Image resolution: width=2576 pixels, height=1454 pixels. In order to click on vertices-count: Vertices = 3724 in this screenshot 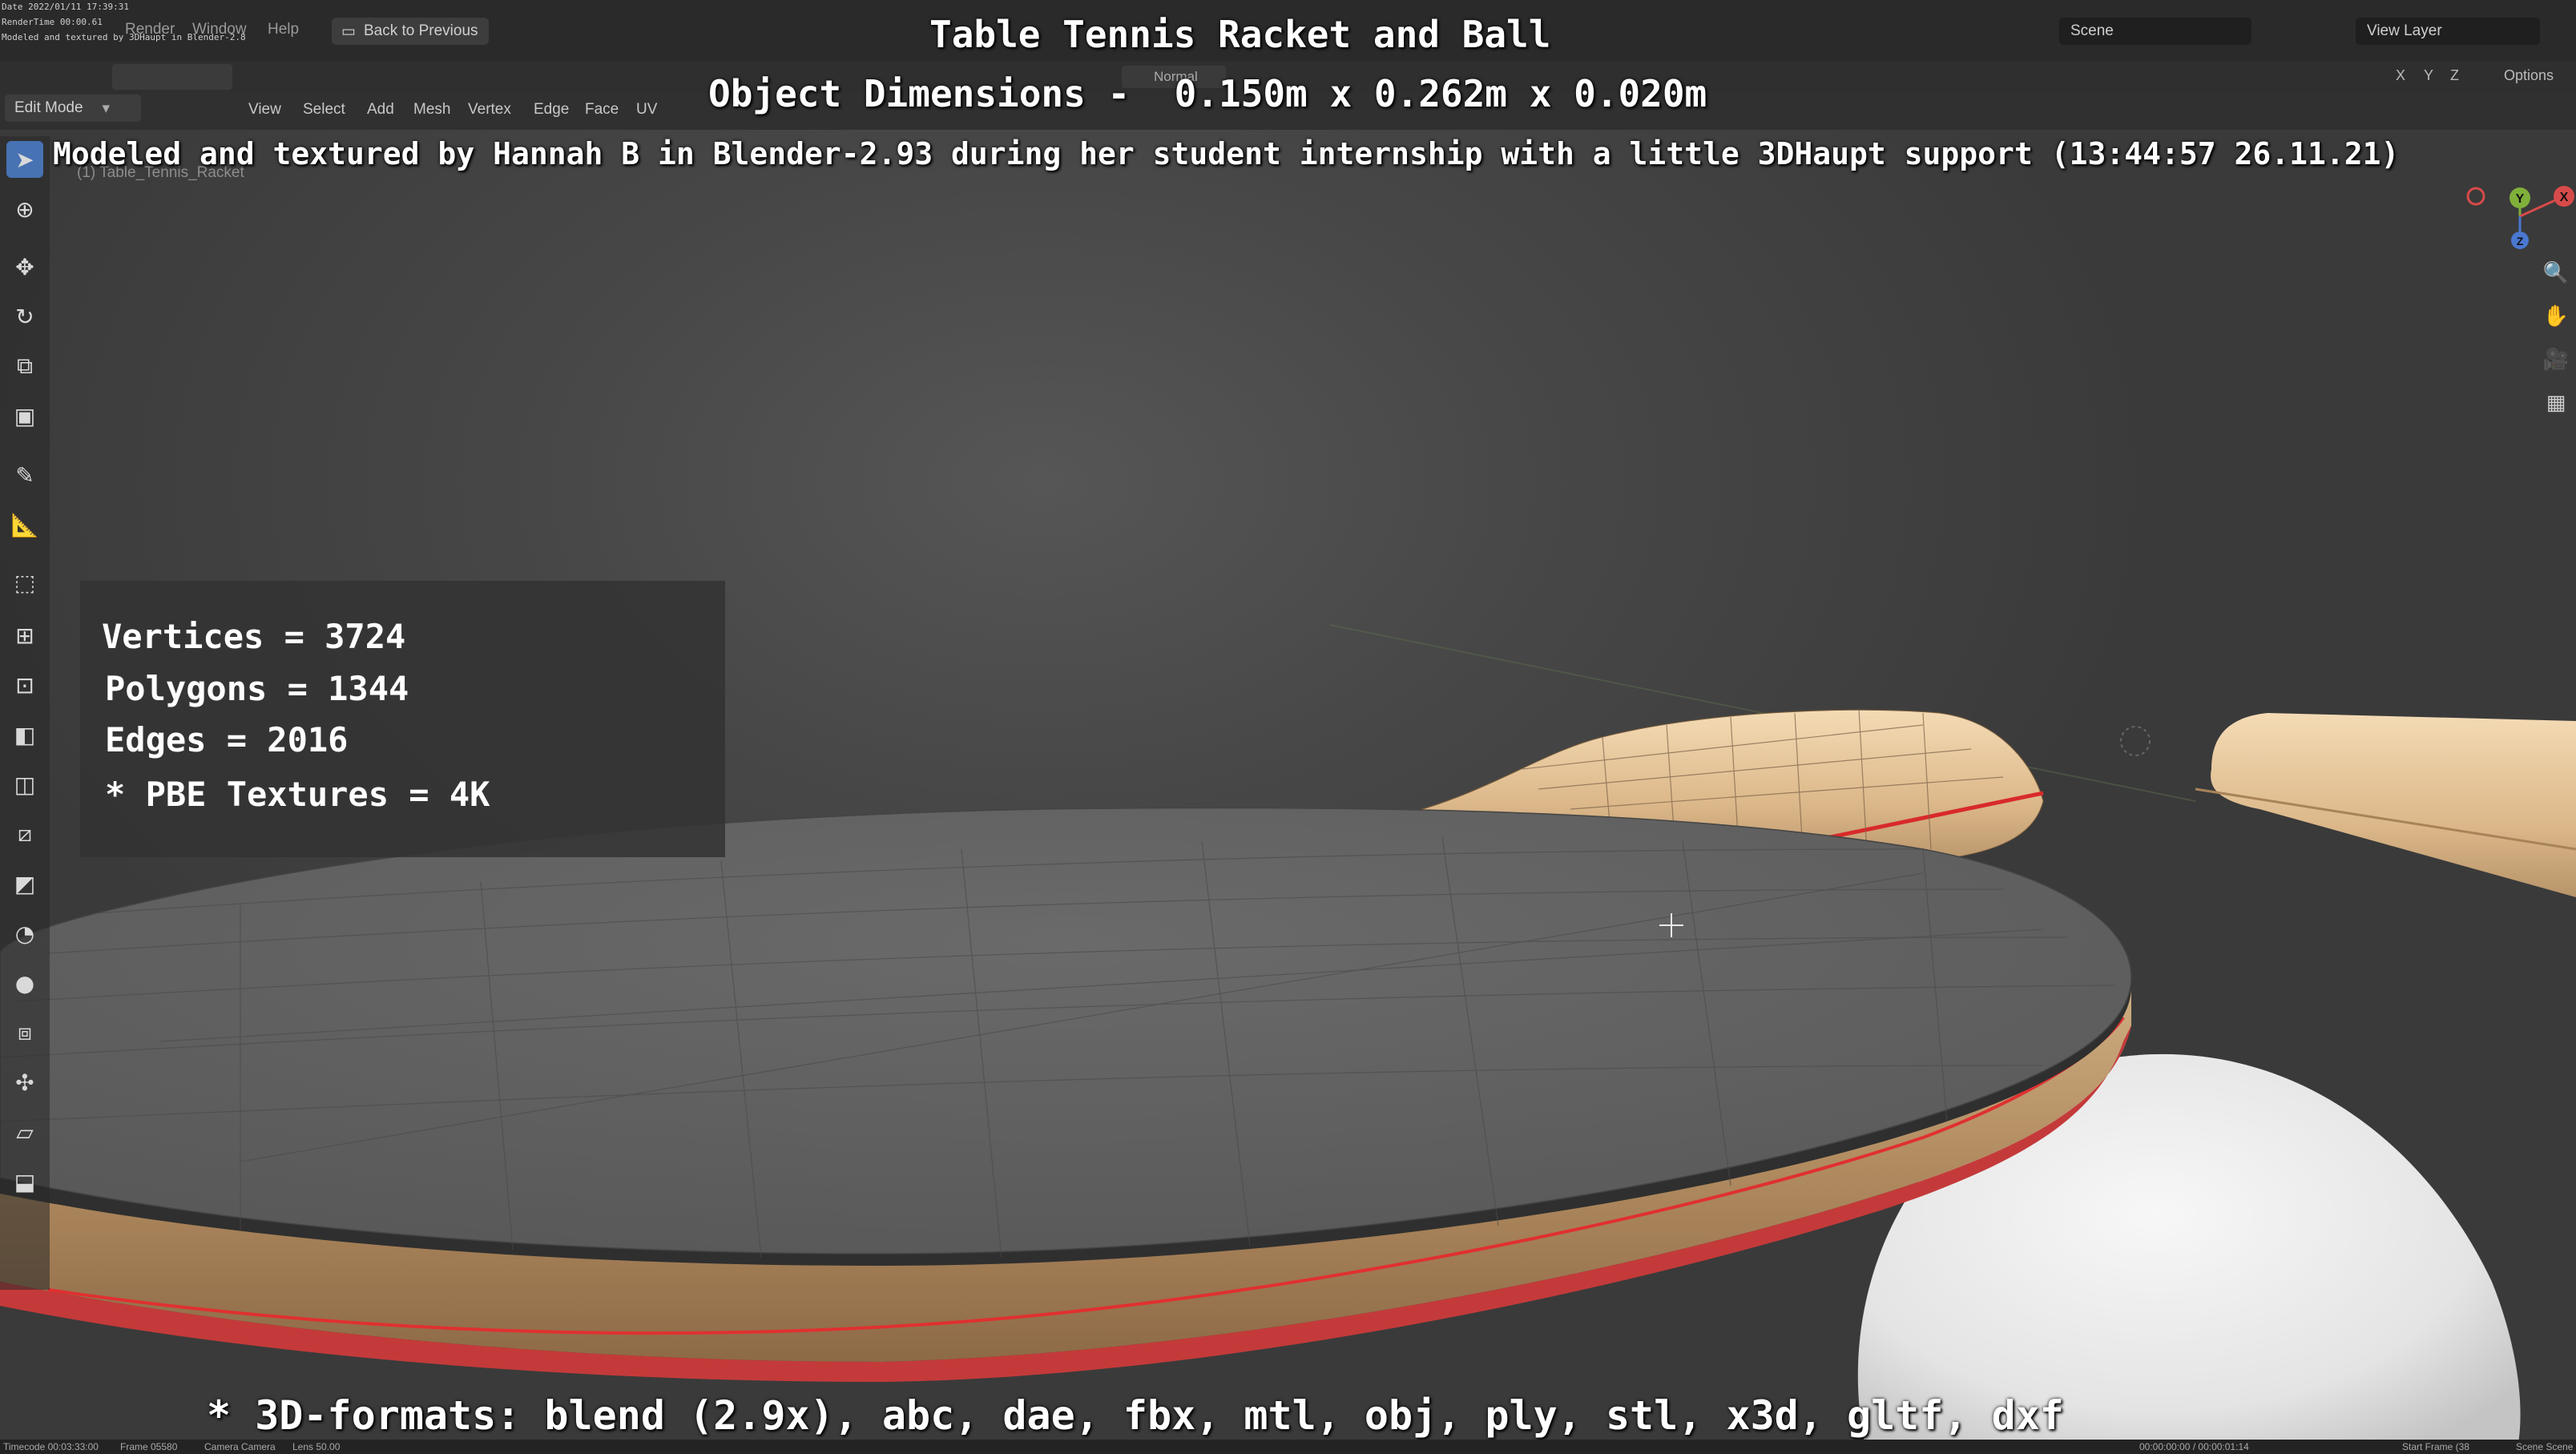, I will do `click(254, 636)`.